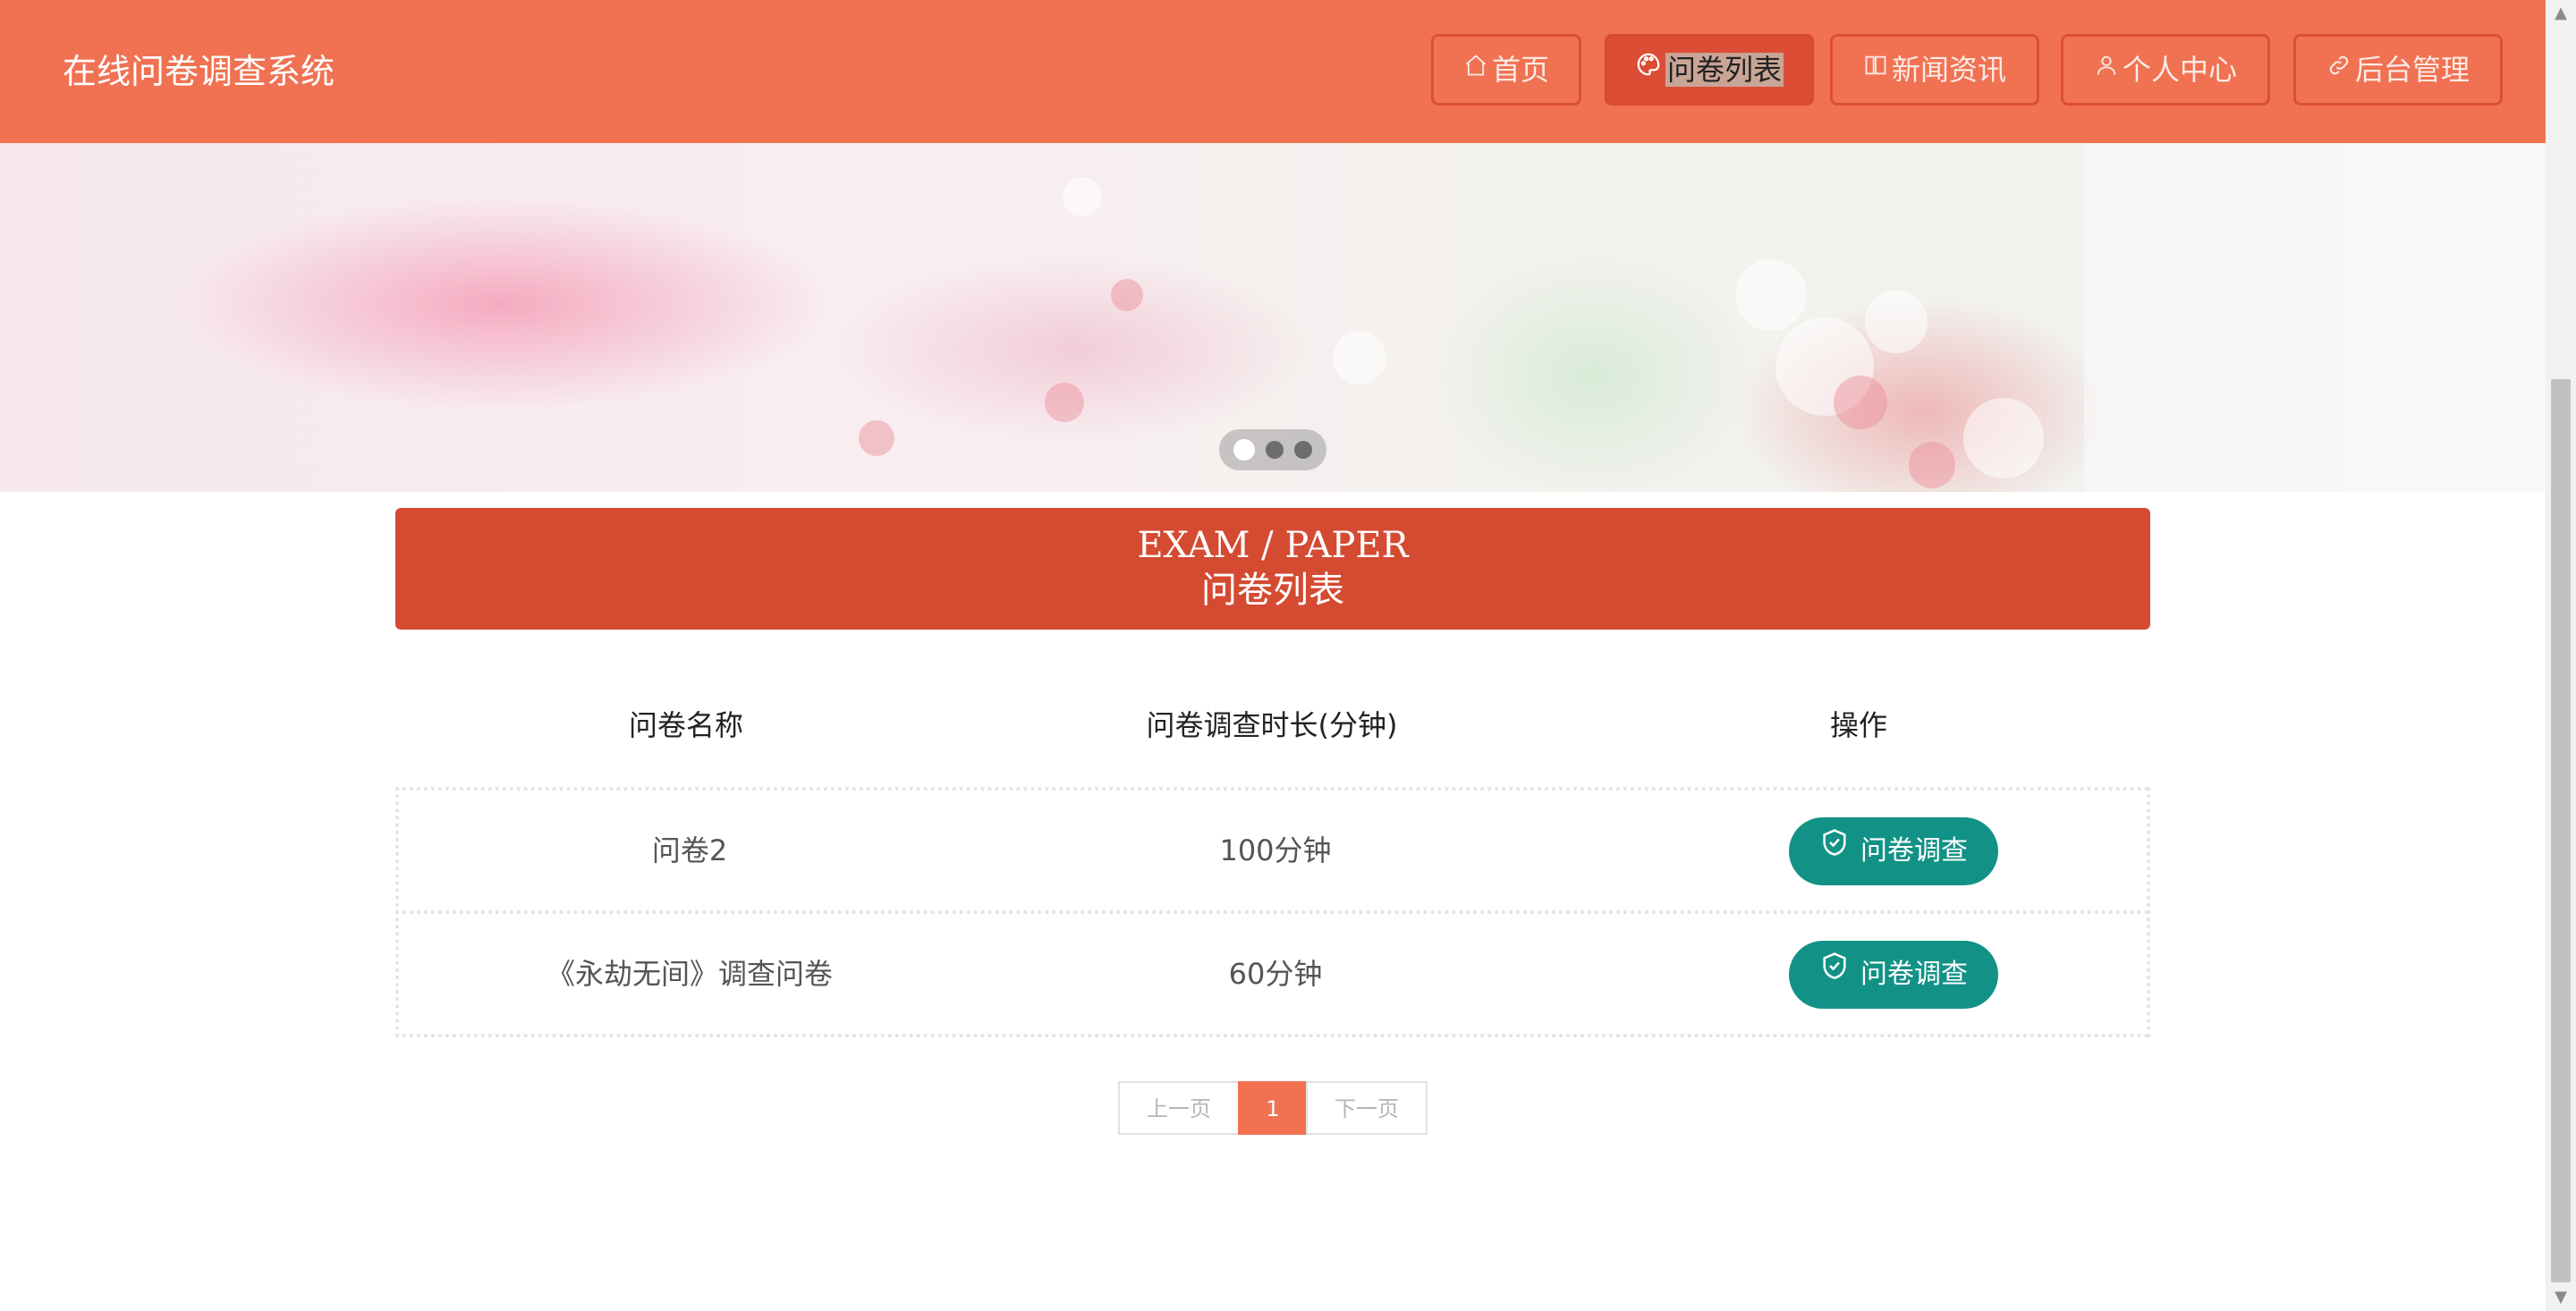 The height and width of the screenshot is (1311, 2576). I want to click on nav-news-label: 新闻资讯, so click(1948, 70).